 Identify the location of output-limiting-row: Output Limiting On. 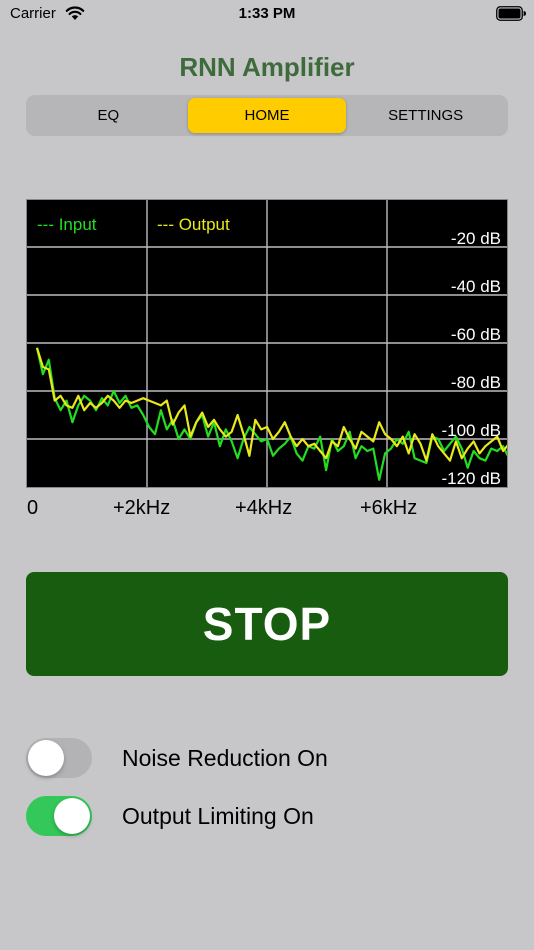
(170, 816).